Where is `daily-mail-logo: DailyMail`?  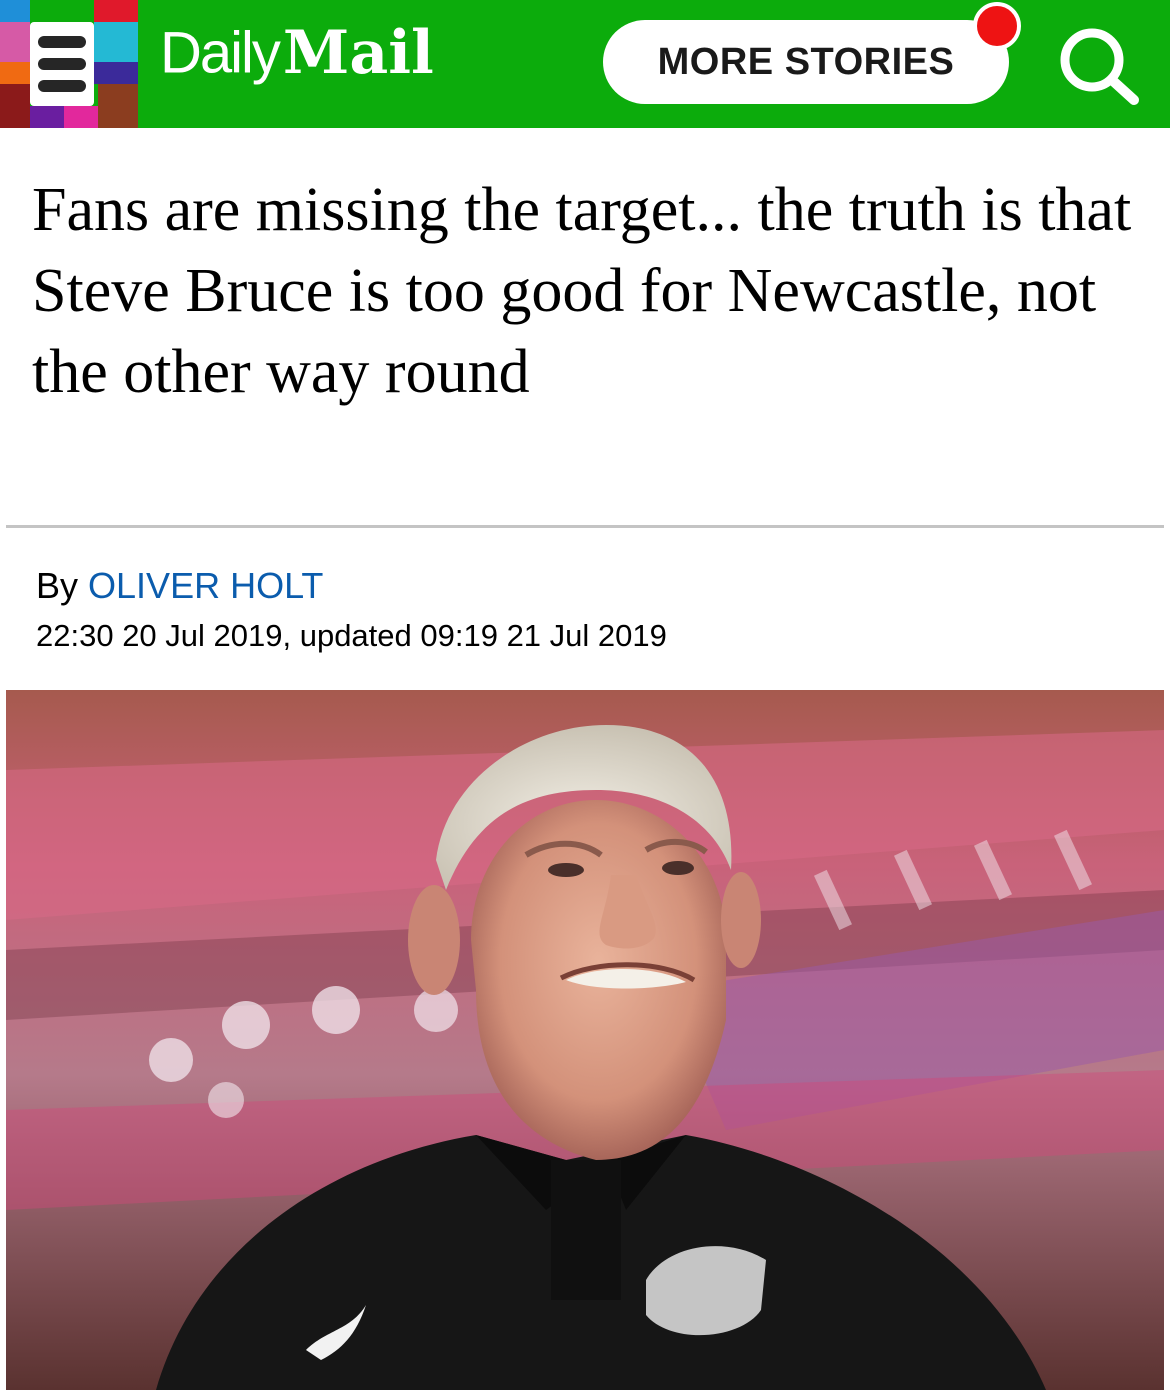
daily-mail-logo: DailyMail is located at coordinates (297, 58).